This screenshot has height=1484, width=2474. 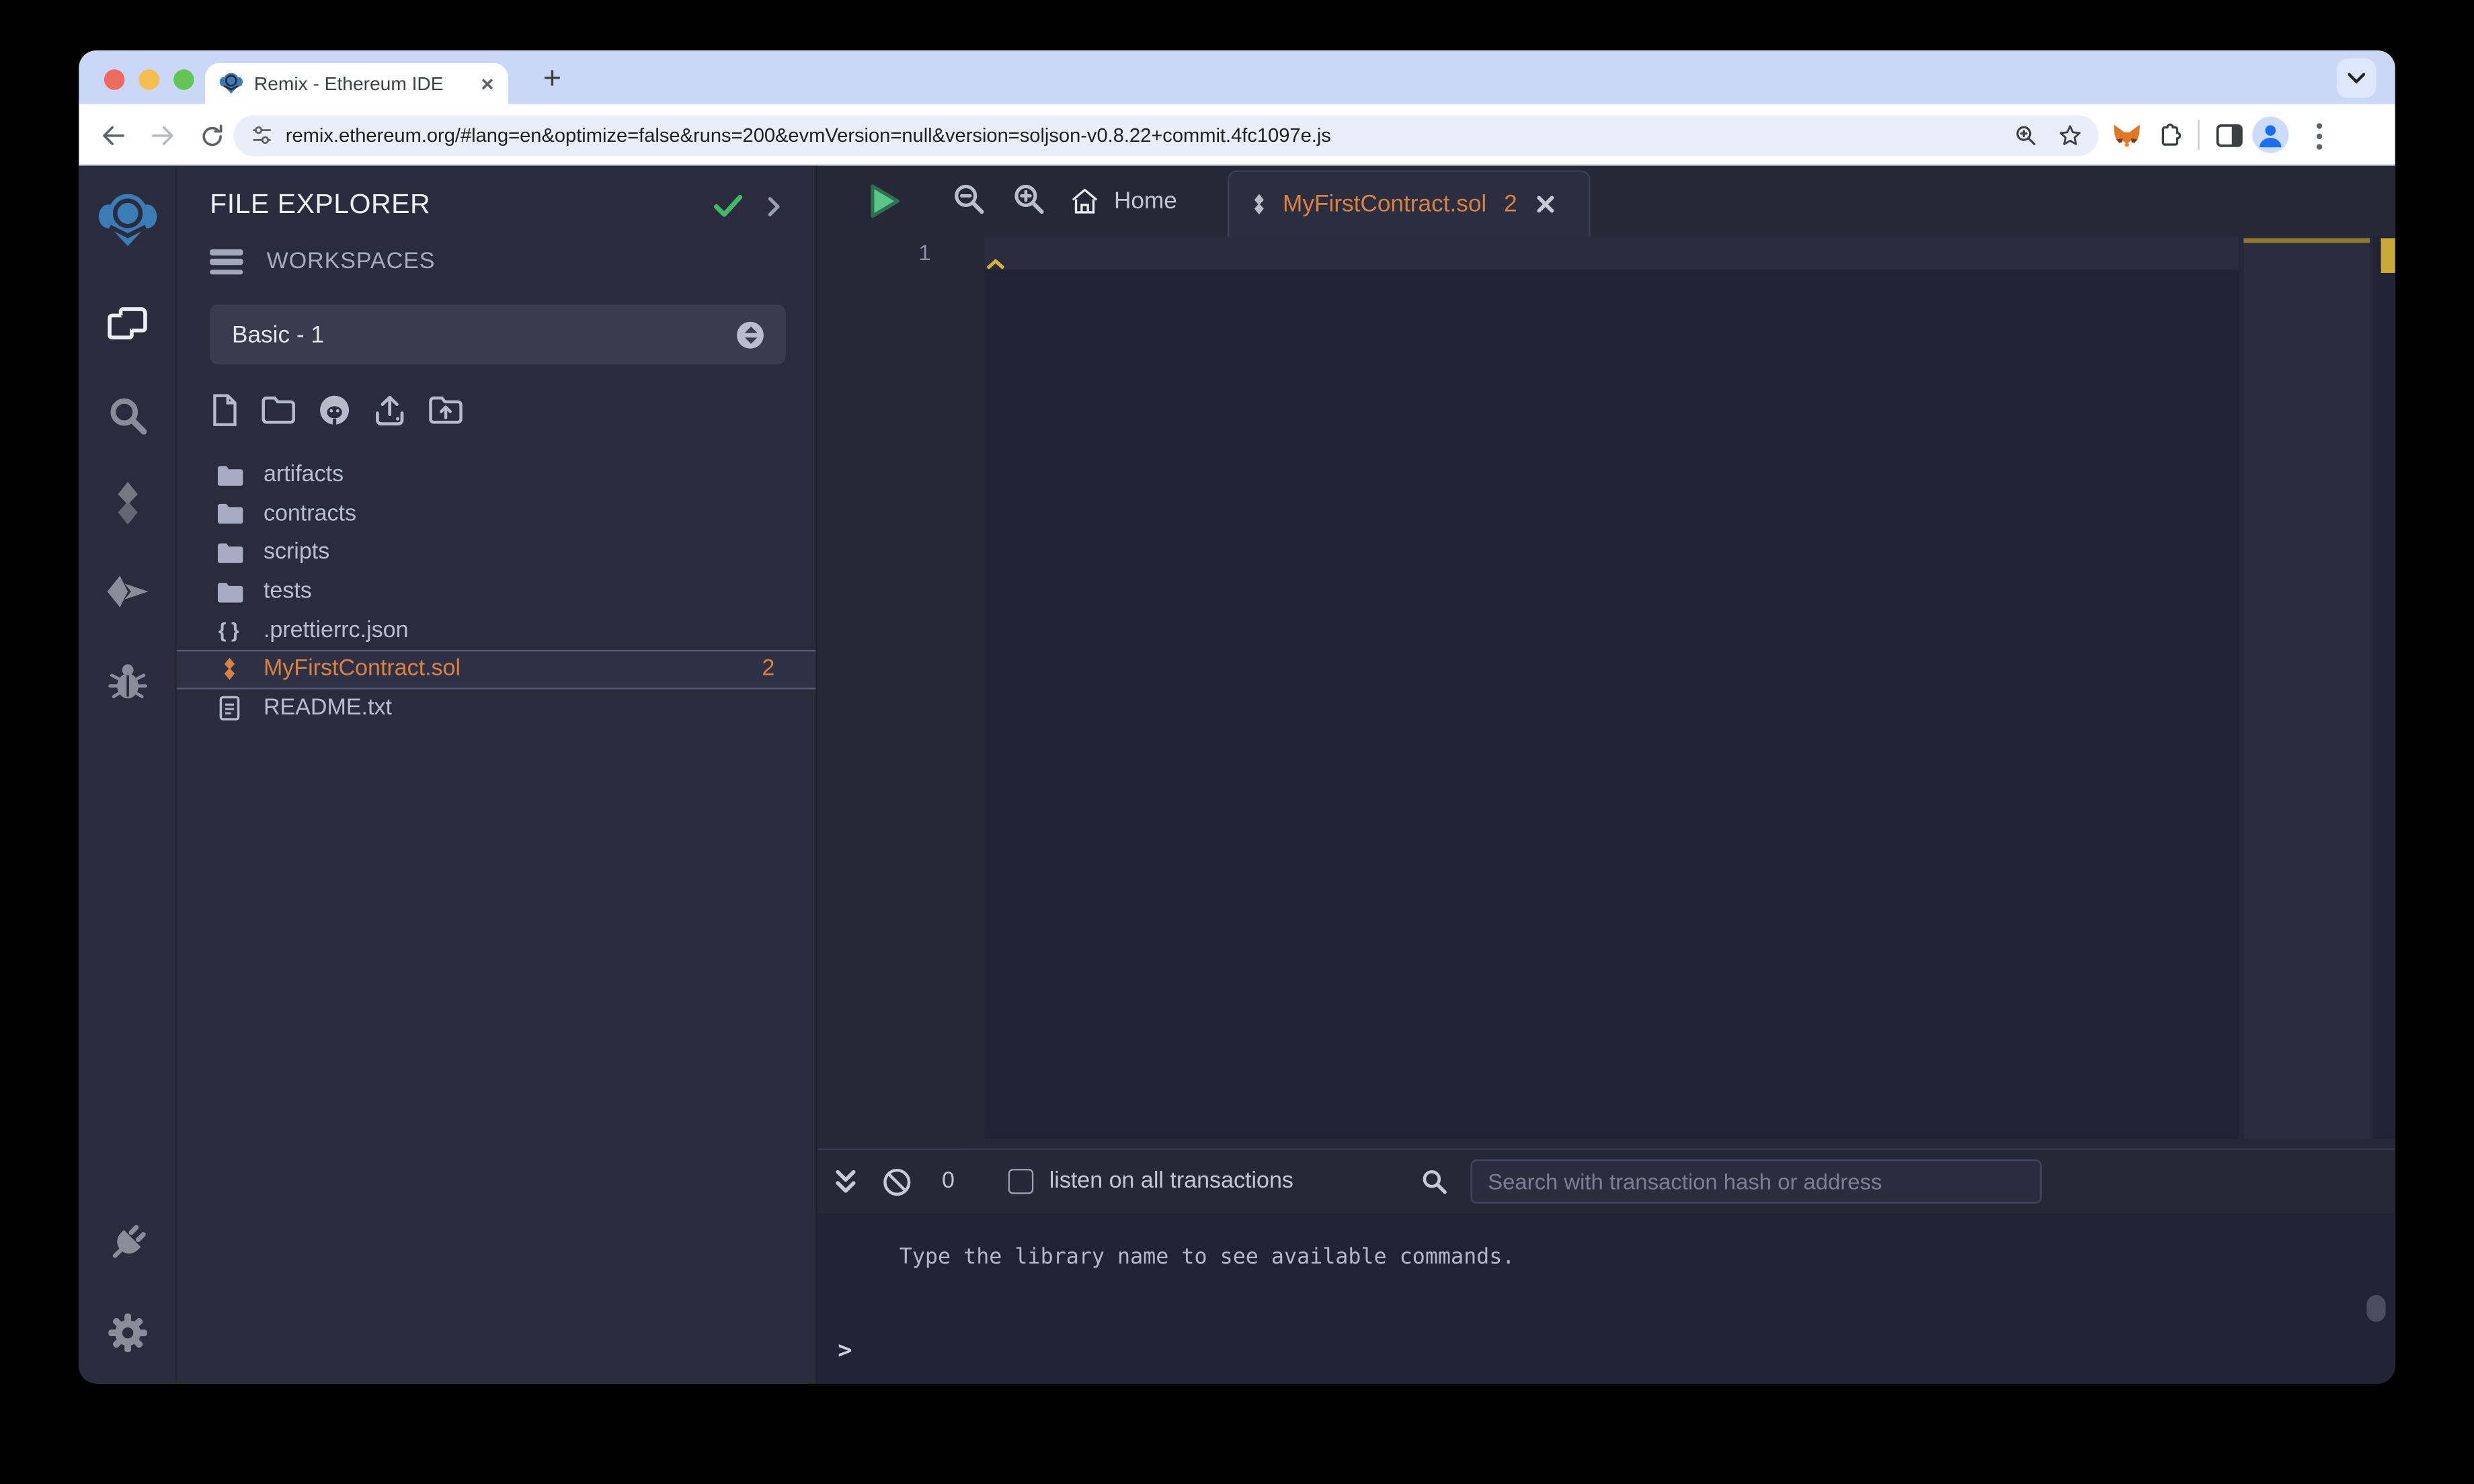 I want to click on ruler-warning-marker, so click(x=2388, y=256).